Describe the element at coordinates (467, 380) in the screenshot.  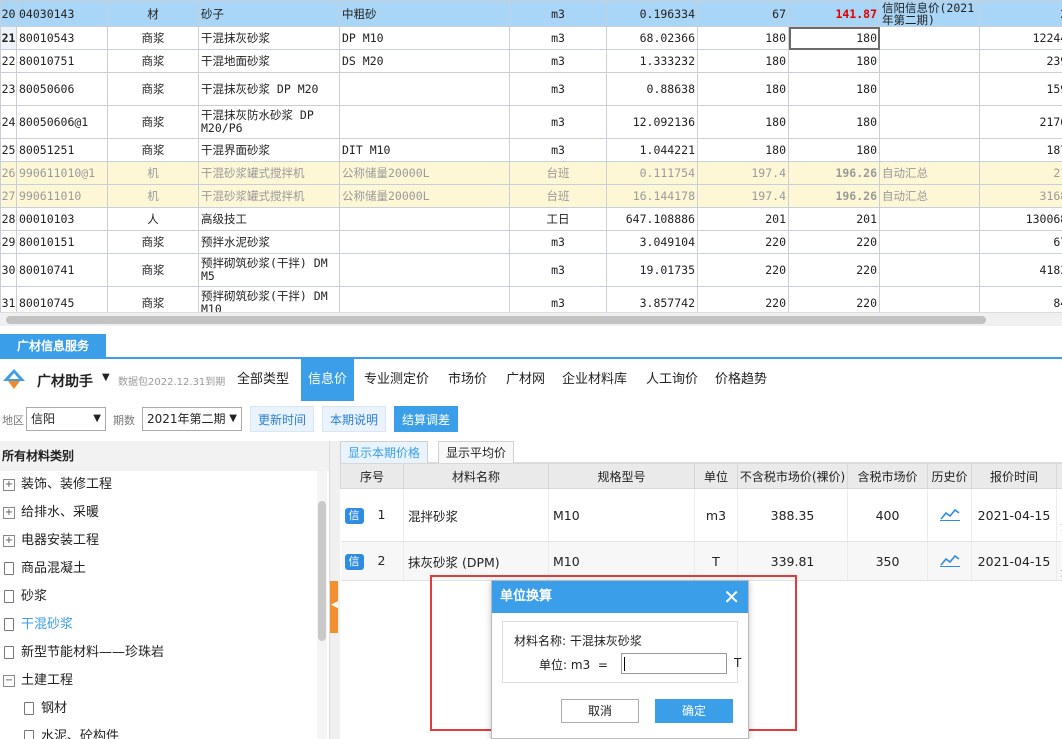
I see `nav-tab-market-price: 市场价` at that location.